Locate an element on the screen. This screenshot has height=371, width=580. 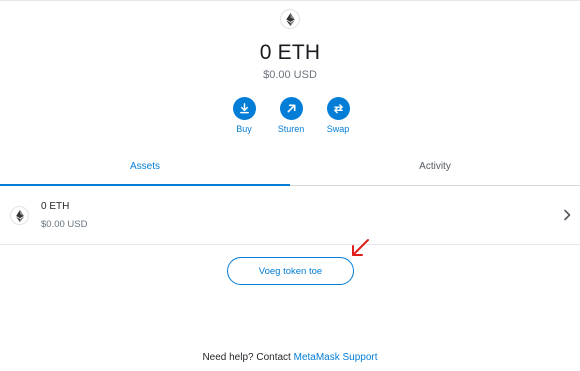
tab-activity: Activity is located at coordinates (435, 169).